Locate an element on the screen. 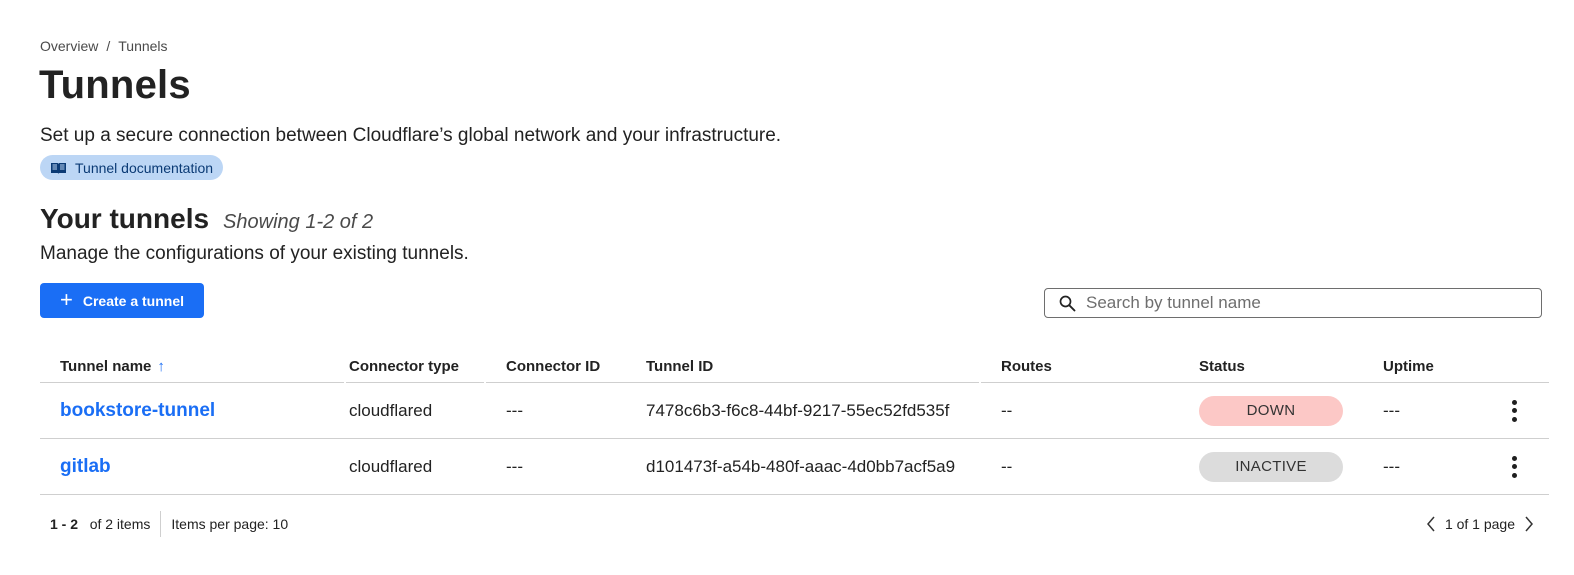  chevron-right-icon is located at coordinates (1529, 524).